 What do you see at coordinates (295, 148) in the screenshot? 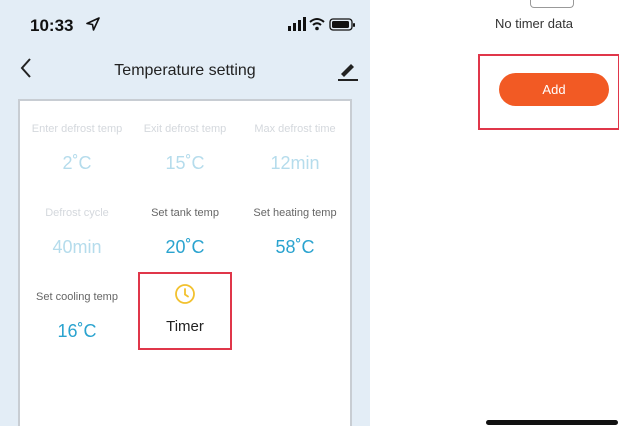
I see `setting-max-defrost-time: Max defrost time 12min` at bounding box center [295, 148].